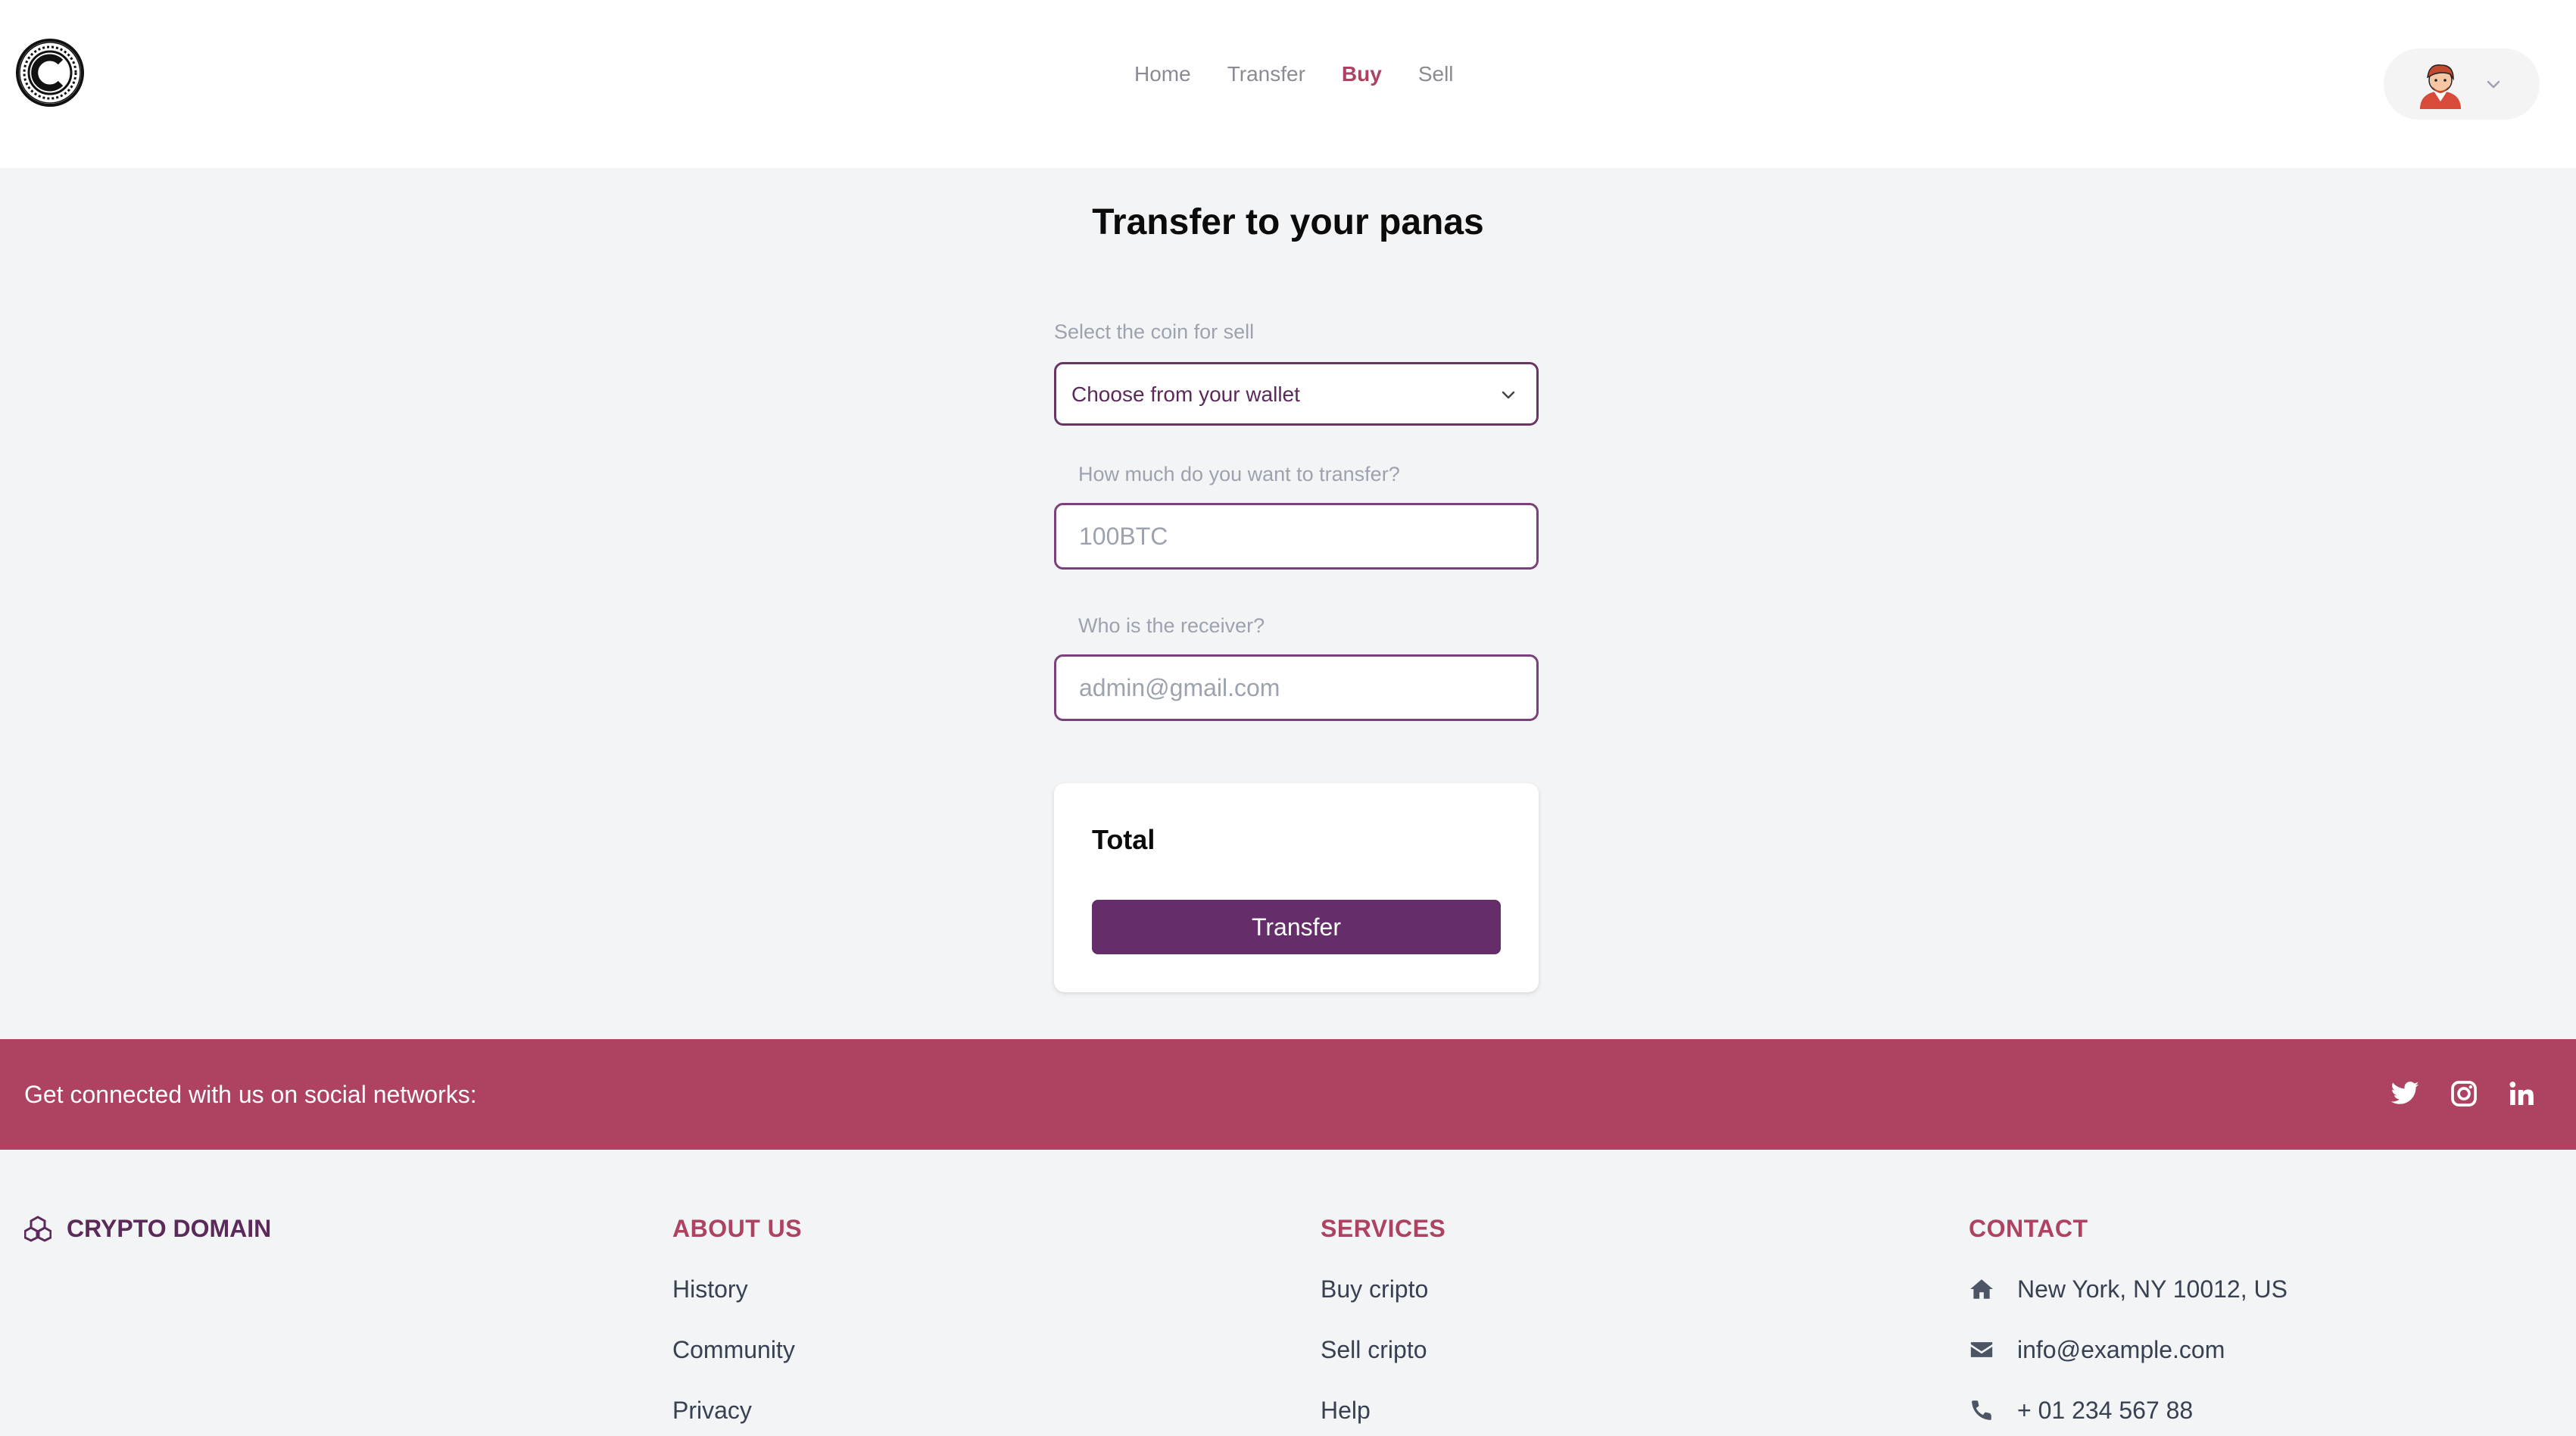 Image resolution: width=2576 pixels, height=1436 pixels. What do you see at coordinates (2152, 1289) in the screenshot?
I see `contact-address-text: New York, NY 10012, US` at bounding box center [2152, 1289].